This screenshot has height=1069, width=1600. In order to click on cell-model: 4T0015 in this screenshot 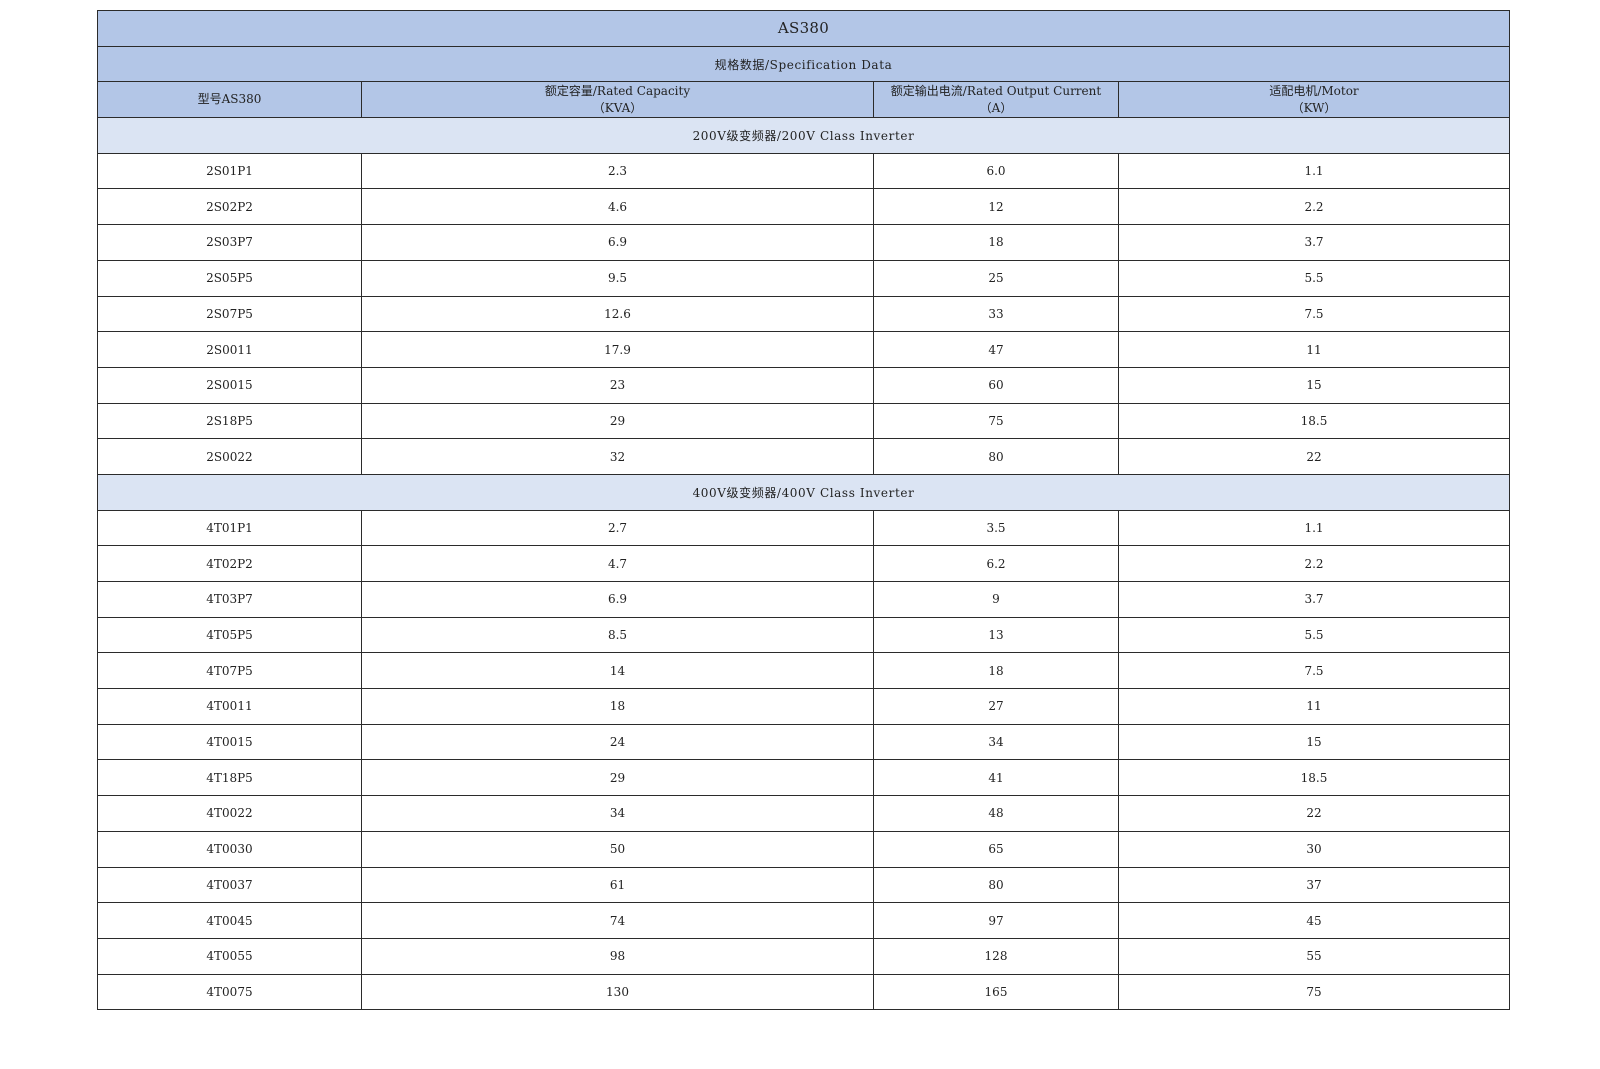, I will do `click(229, 742)`.